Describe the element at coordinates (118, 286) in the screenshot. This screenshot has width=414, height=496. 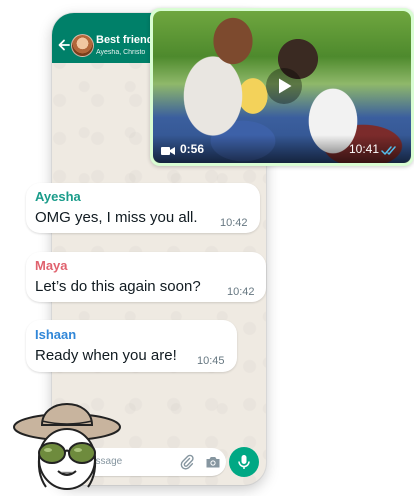
I see `message-text: Let’s do this again soon?` at that location.